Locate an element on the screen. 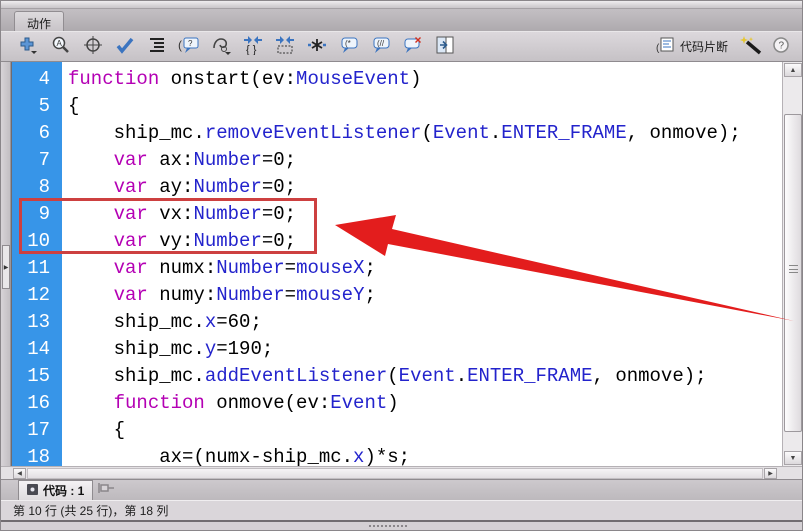 This screenshot has width=803, height=531. line-number: 10 is located at coordinates (38, 241).